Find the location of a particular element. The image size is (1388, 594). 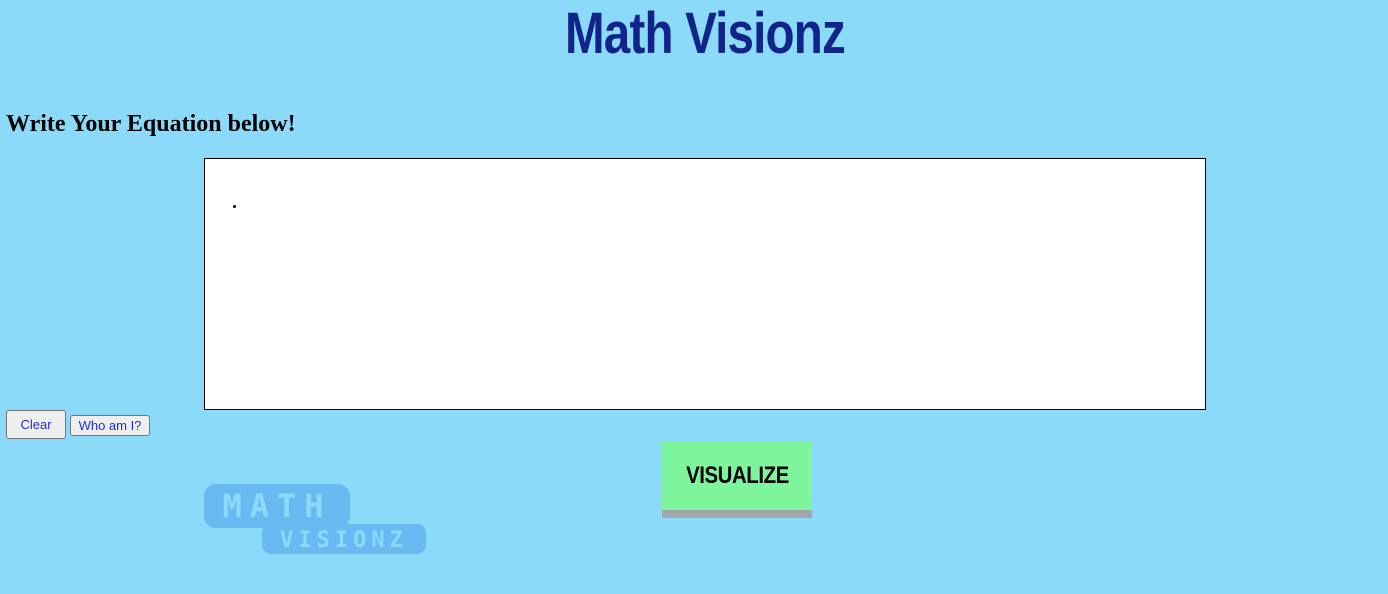

app-title: Math Visionz is located at coordinates (705, 33).